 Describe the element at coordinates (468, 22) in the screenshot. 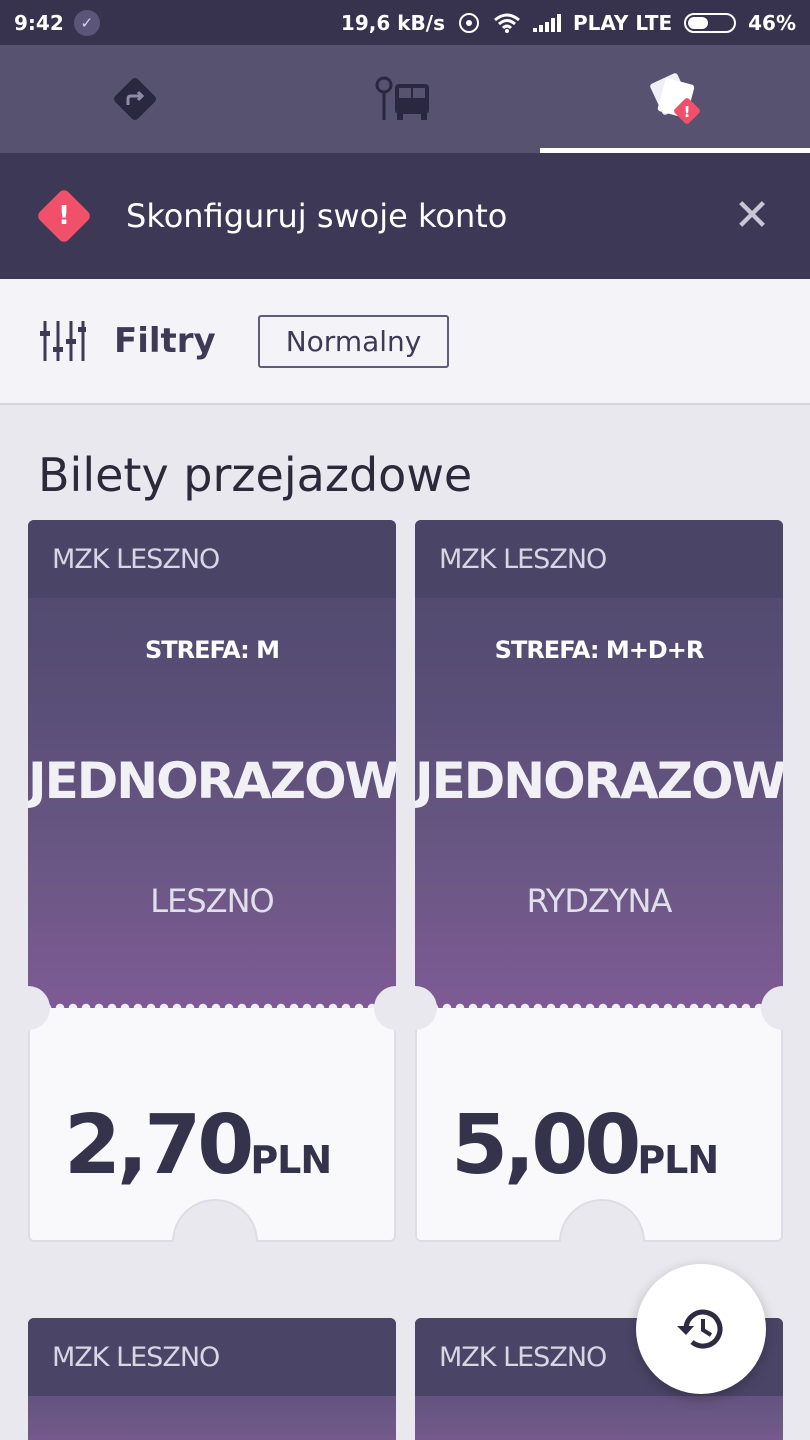

I see `hotspot-icon` at that location.